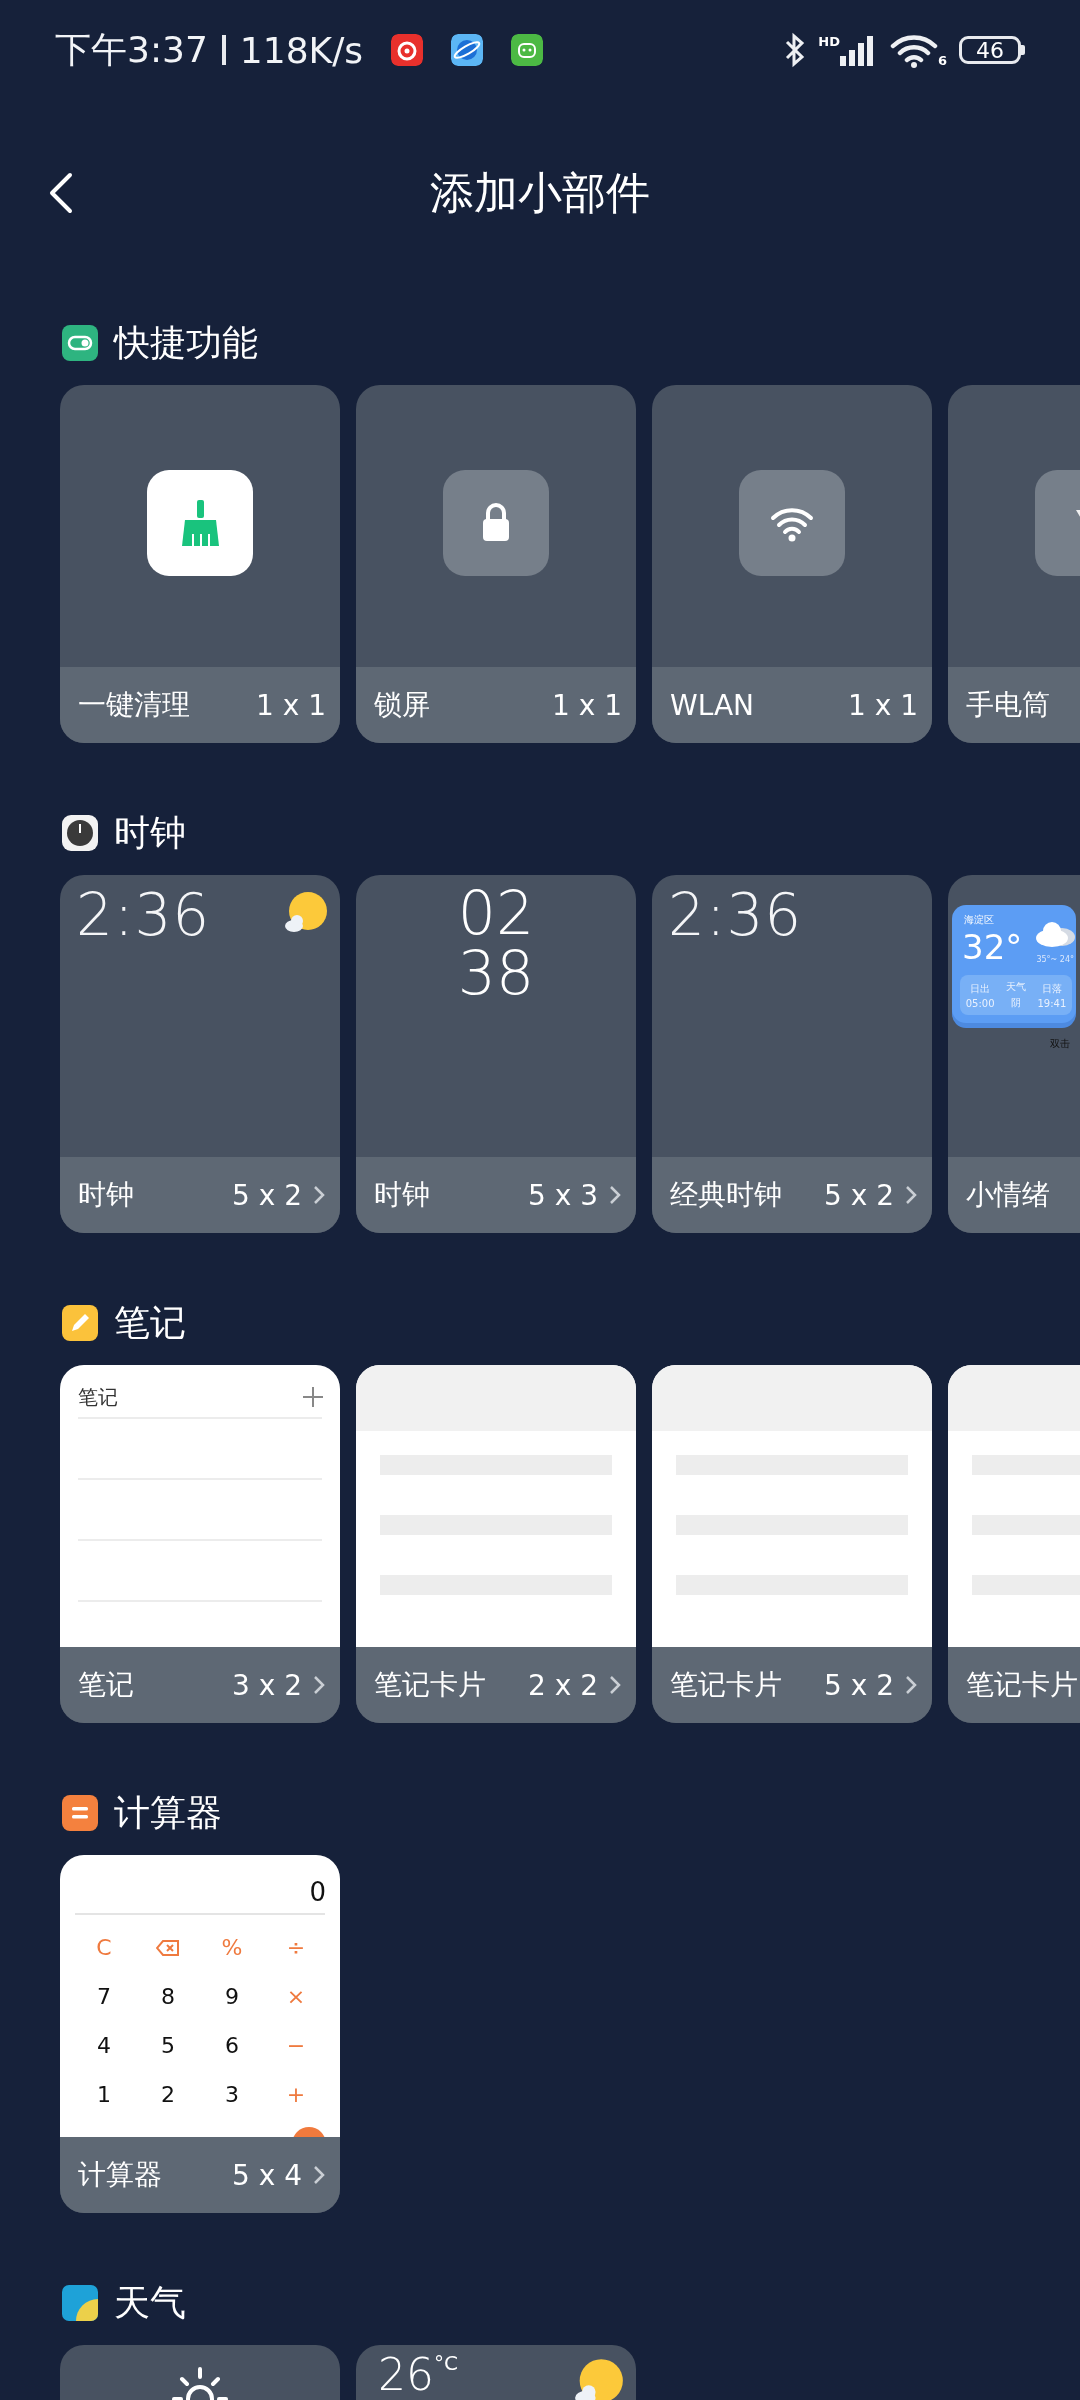 The width and height of the screenshot is (1080, 2400). I want to click on weather-location: 海淀区, so click(979, 920).